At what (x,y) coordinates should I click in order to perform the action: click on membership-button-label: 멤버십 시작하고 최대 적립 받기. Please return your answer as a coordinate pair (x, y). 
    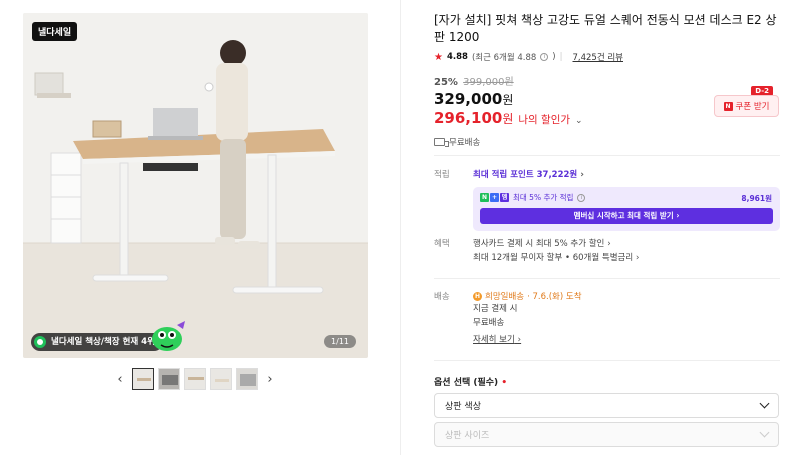
    Looking at the image, I should click on (623, 215).